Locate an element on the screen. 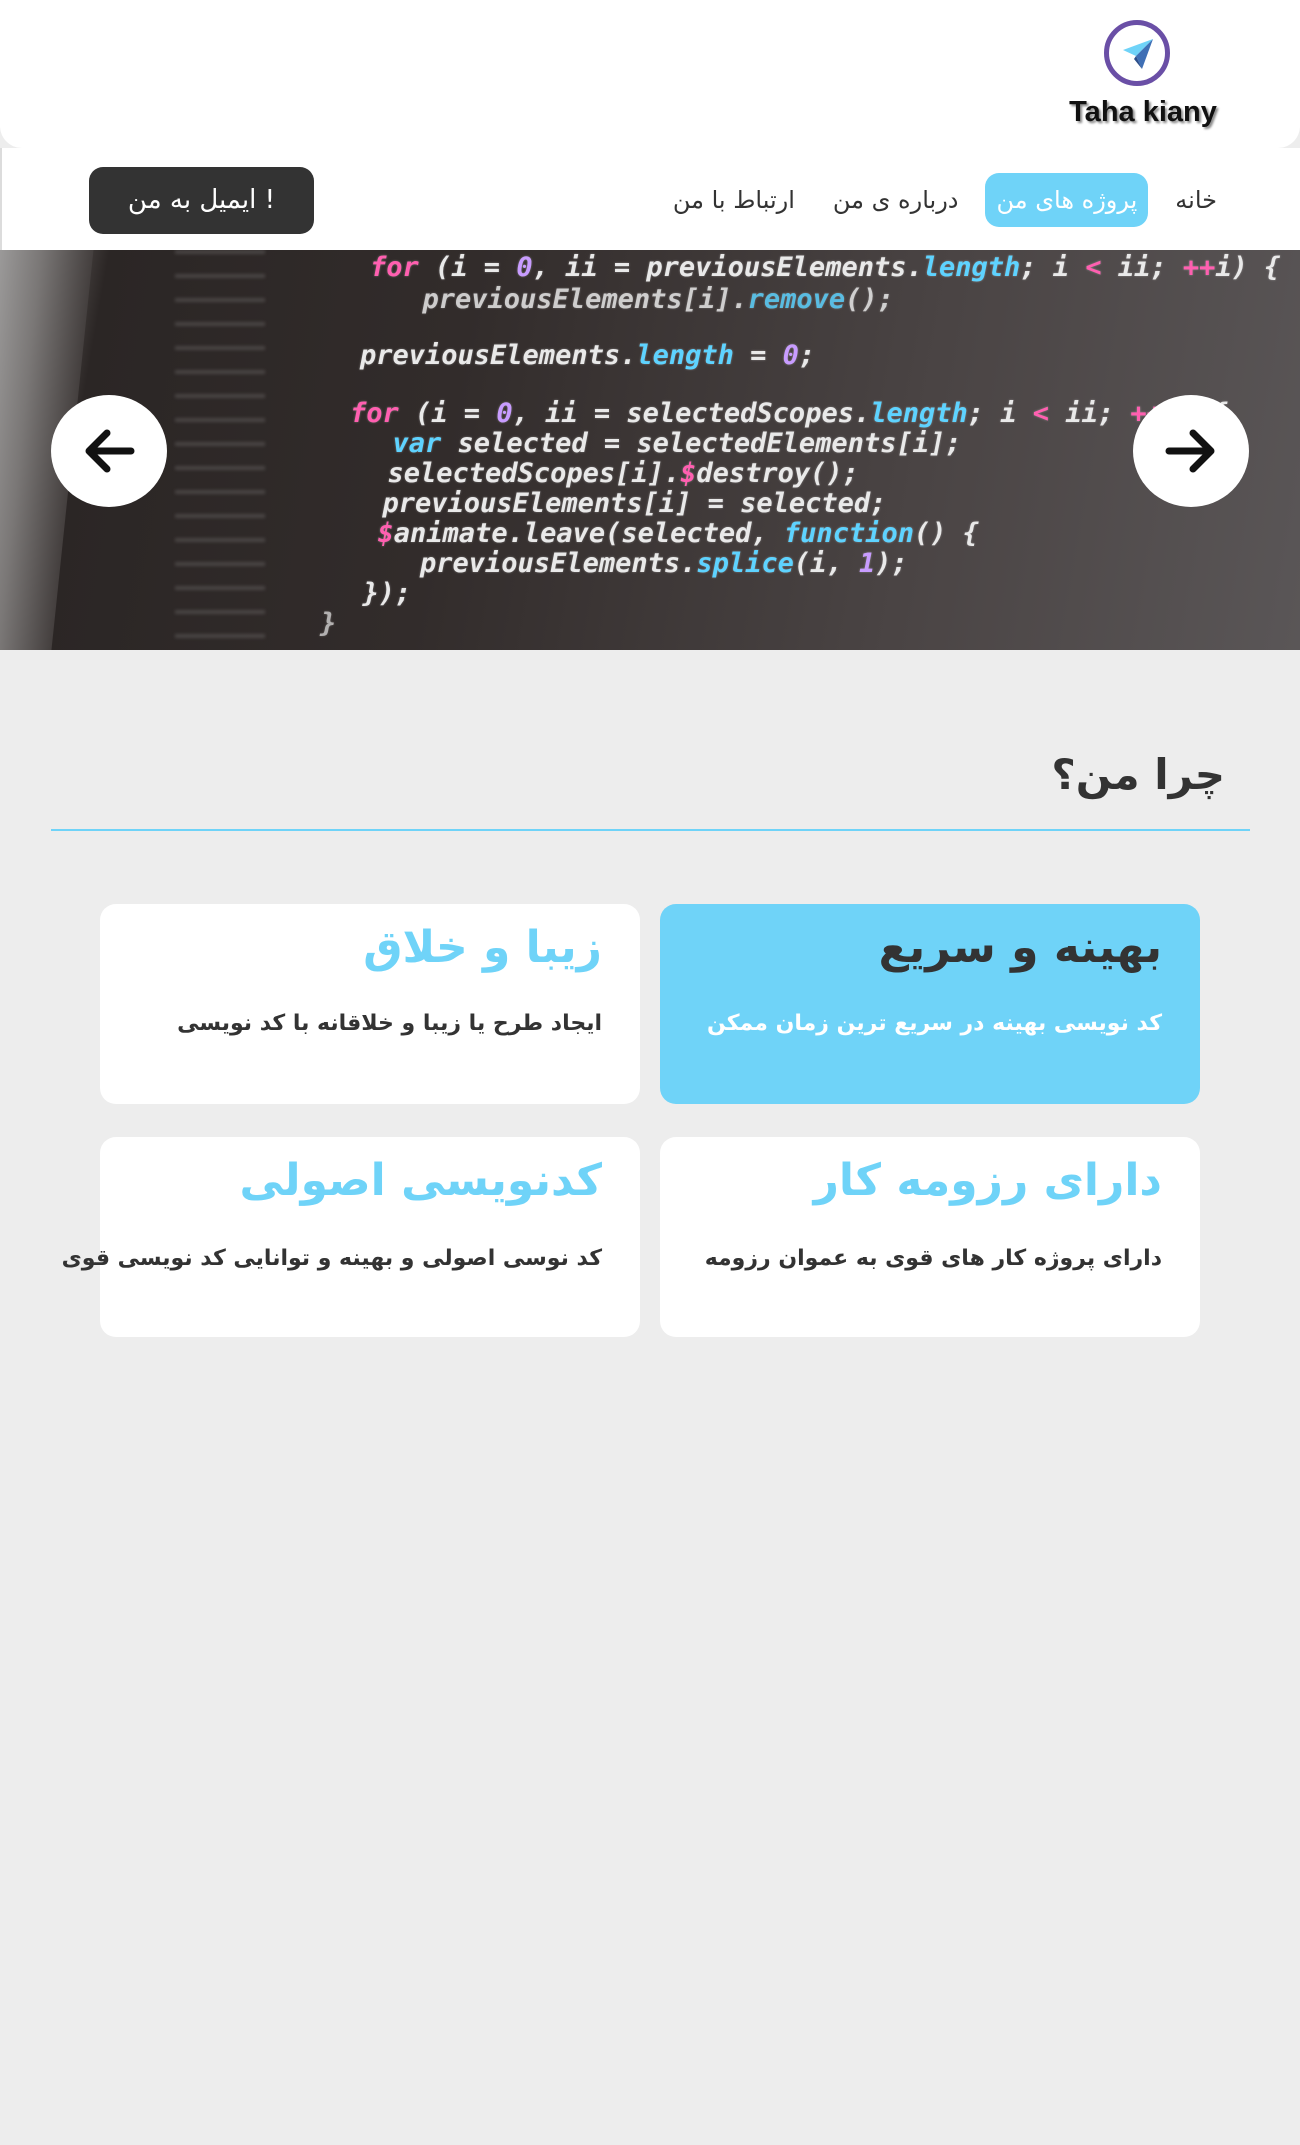  section-divider is located at coordinates (650, 830).